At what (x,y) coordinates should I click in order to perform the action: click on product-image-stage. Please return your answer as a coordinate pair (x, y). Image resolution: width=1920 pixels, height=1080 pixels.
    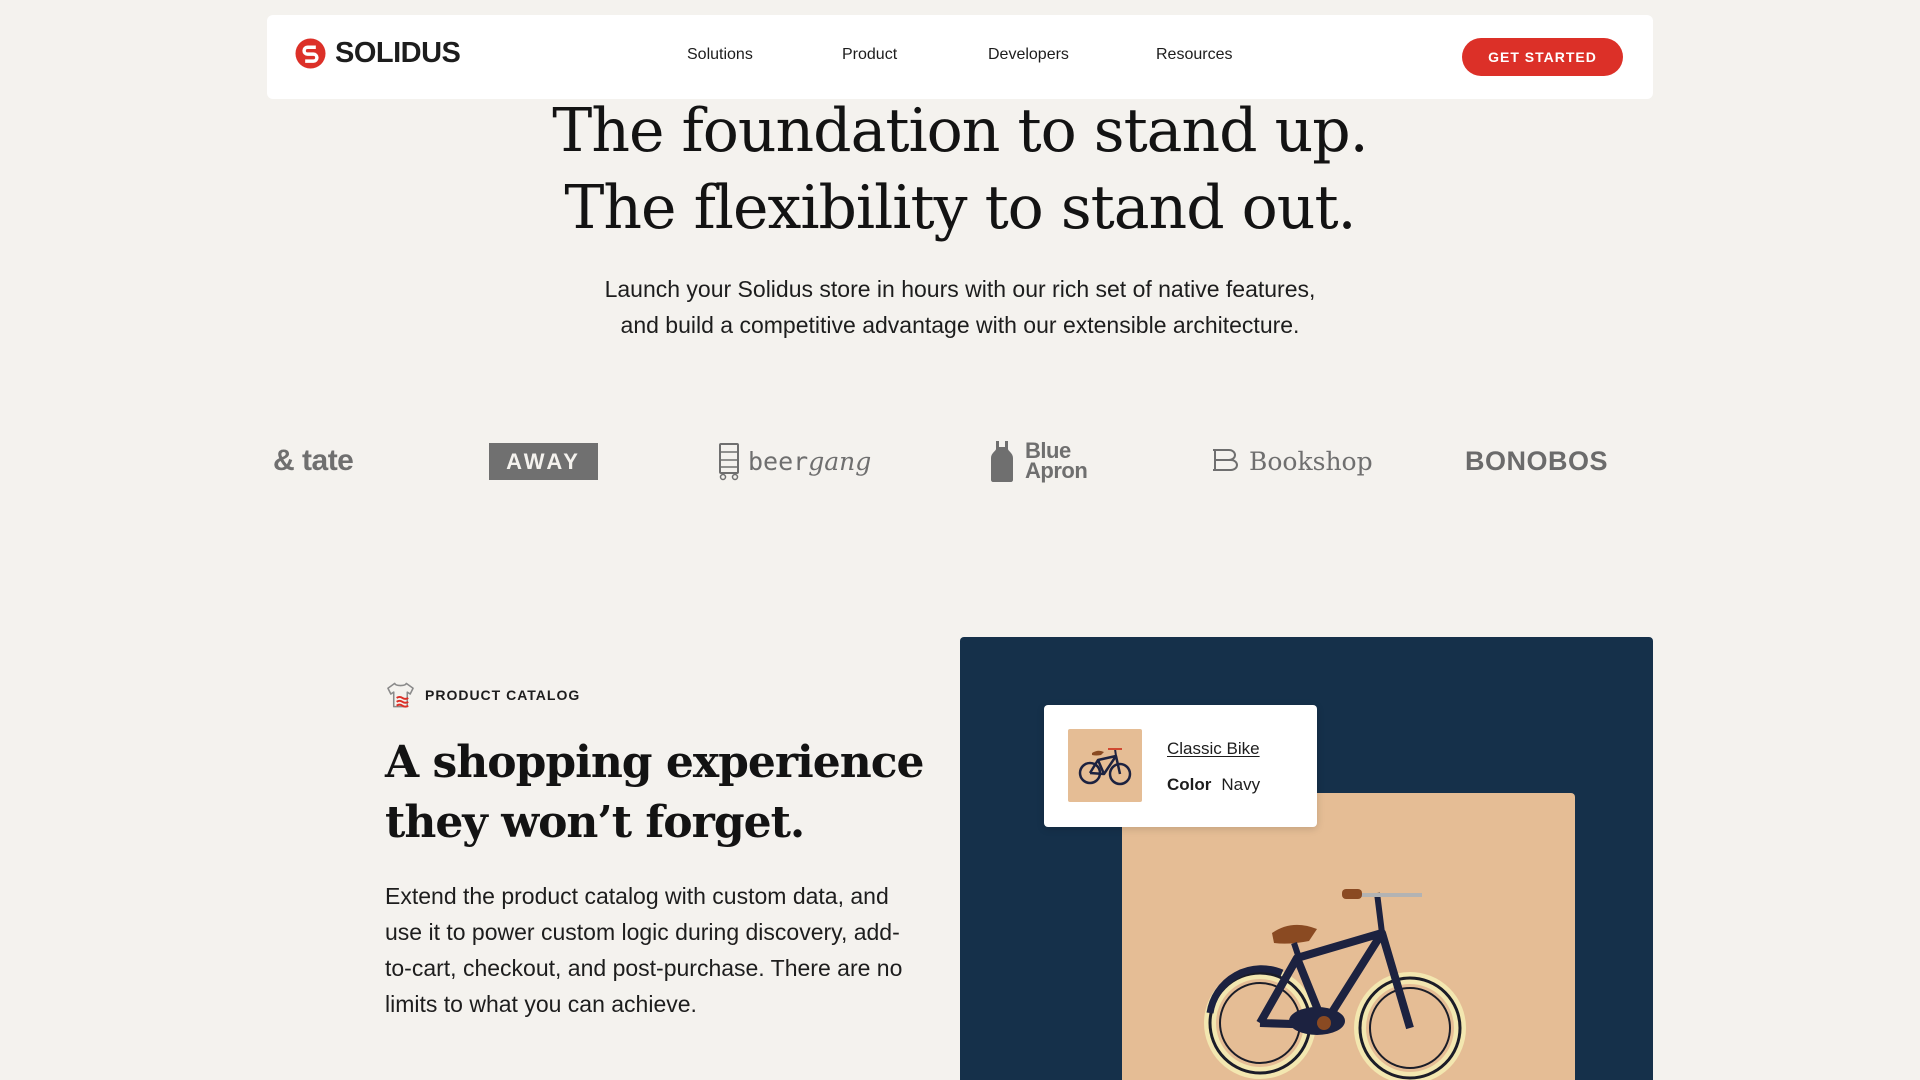
    Looking at the image, I should click on (1348, 936).